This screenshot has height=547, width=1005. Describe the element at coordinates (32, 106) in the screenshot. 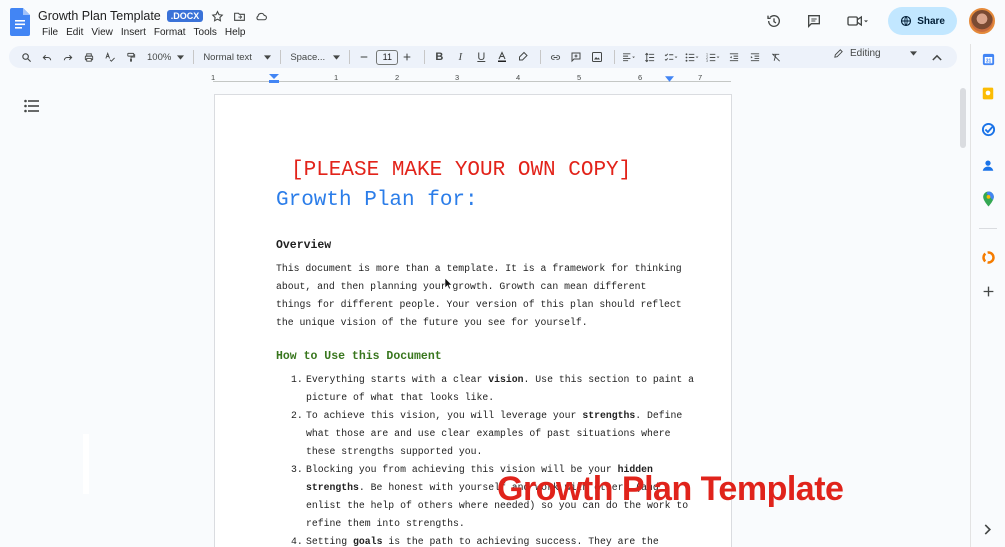

I see `document-outline-icon` at that location.